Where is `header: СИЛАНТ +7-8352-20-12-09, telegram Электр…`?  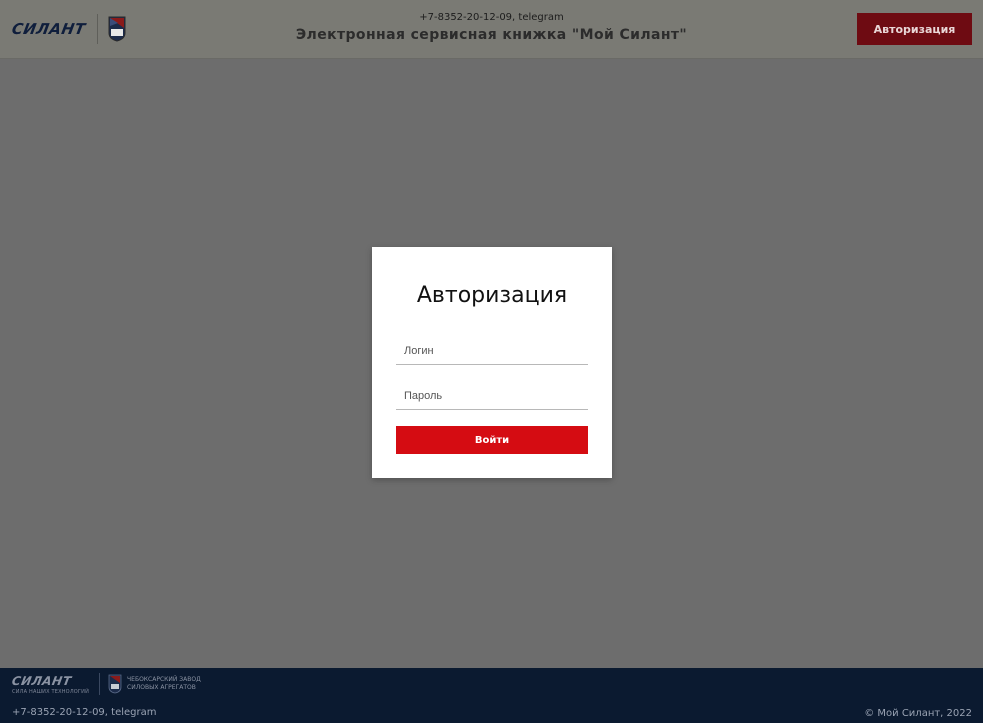
header: СИЛАНТ +7-8352-20-12-09, telegram Электр… is located at coordinates (491, 29).